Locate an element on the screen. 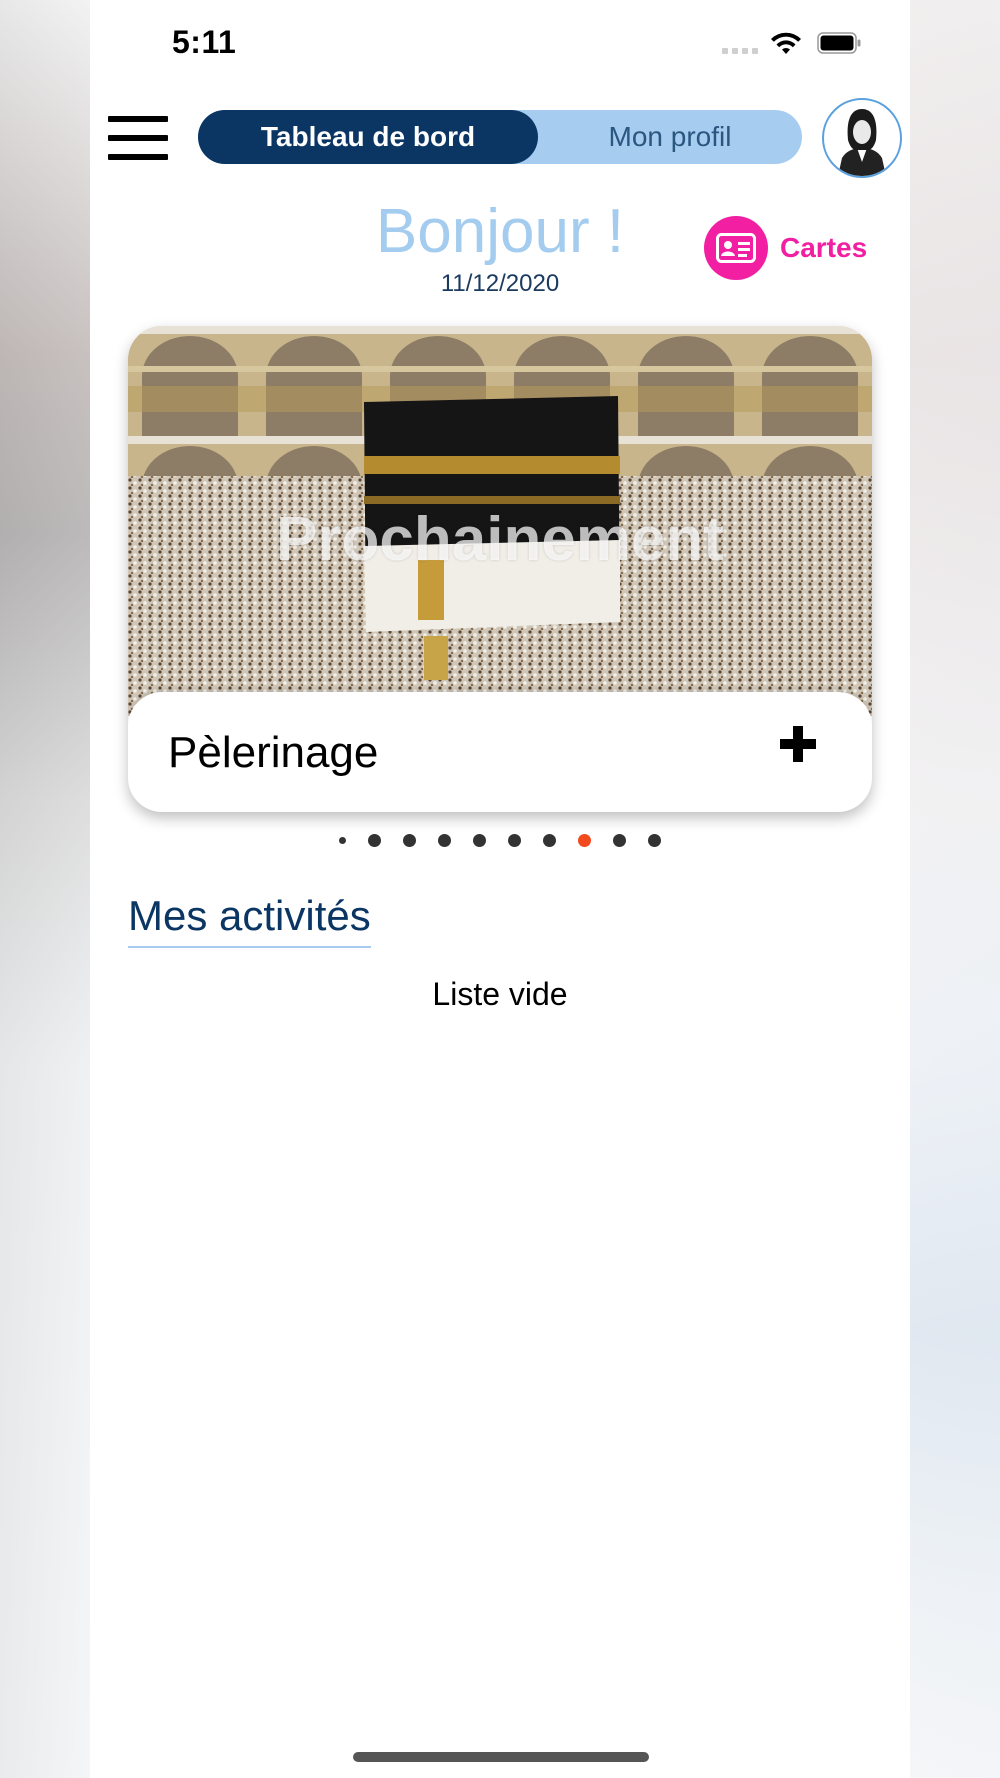 The height and width of the screenshot is (1778, 1000). hamburger-menu-icon is located at coordinates (138, 138).